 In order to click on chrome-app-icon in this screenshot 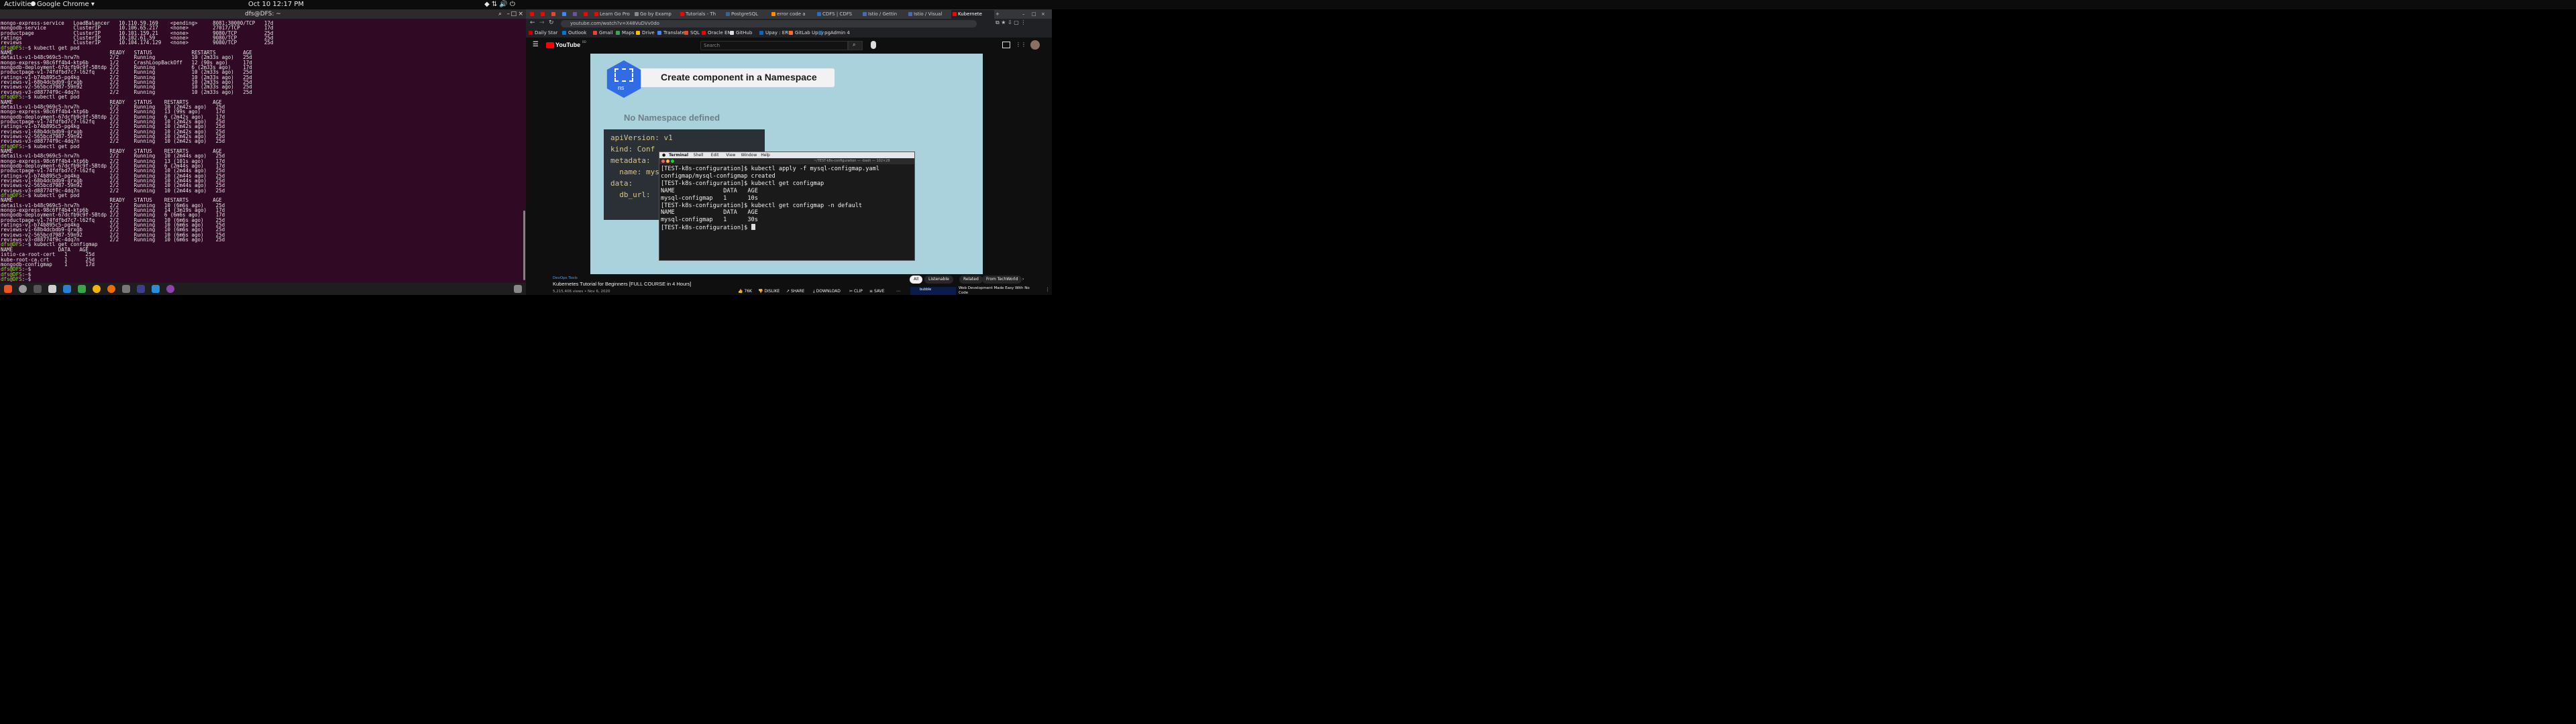, I will do `click(33, 4)`.